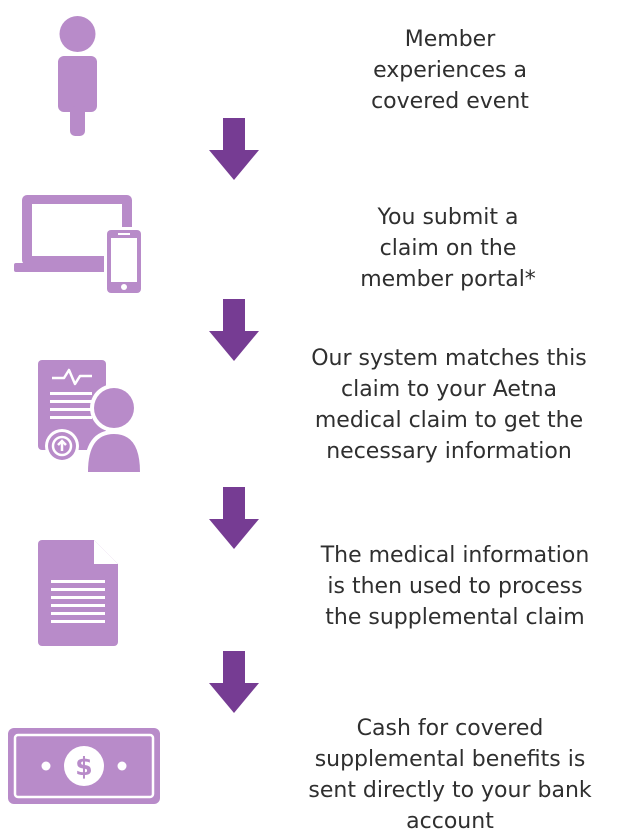 The image size is (626, 837). I want to click on person-icon, so click(77, 76).